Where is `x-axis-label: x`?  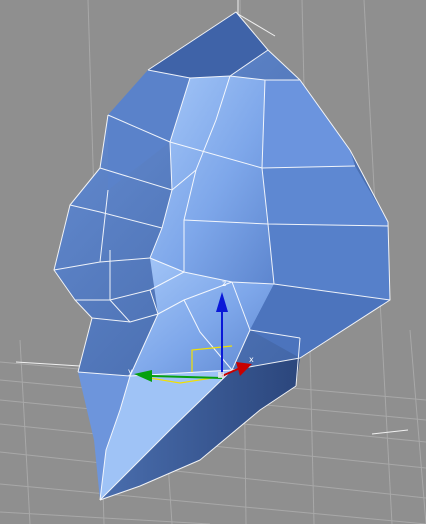 x-axis-label: x is located at coordinates (251, 359).